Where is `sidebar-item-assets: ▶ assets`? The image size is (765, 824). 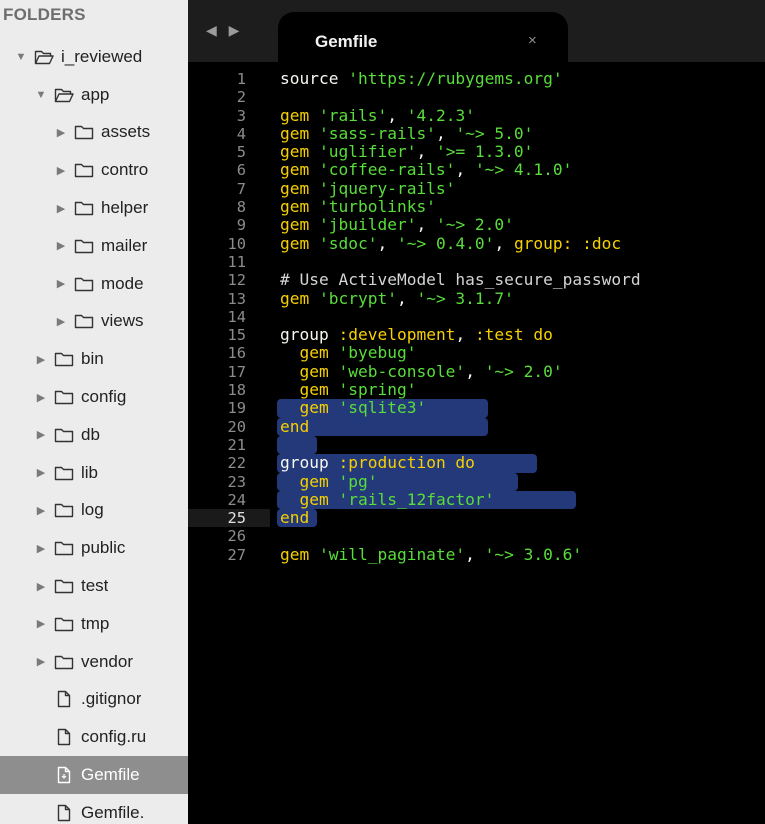
sidebar-item-assets: ▶ assets is located at coordinates (94, 133).